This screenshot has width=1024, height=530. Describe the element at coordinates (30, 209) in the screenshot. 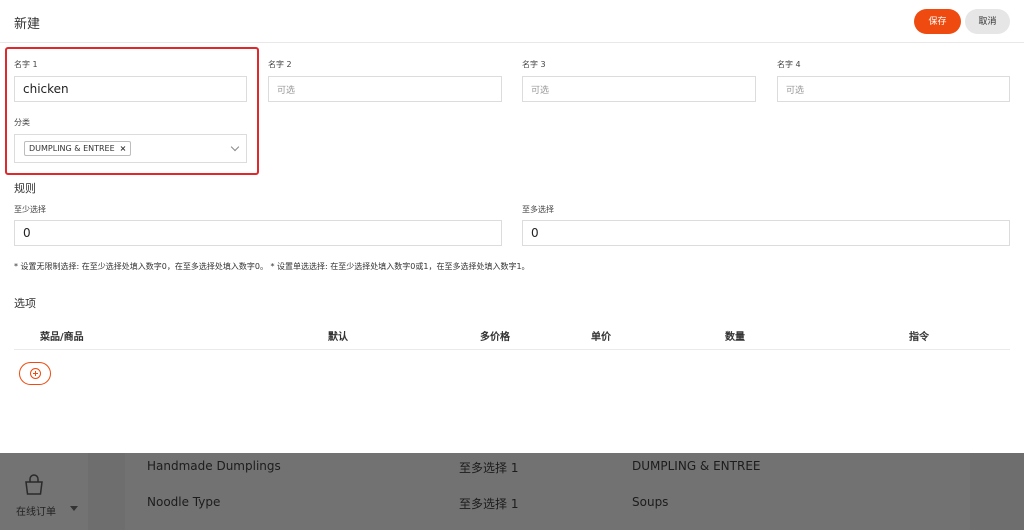

I see `min-select-label: 至少选择` at that location.